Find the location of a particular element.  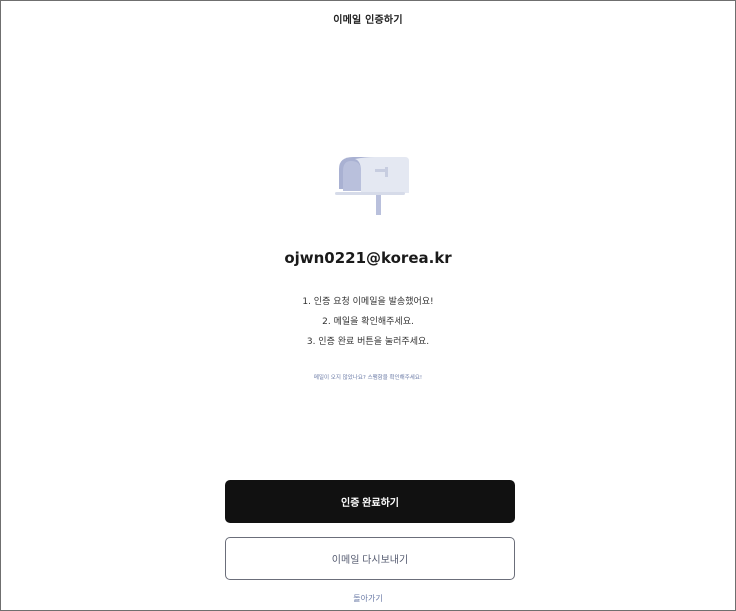

complete-verification-button: 인증 완료하기 is located at coordinates (370, 501).